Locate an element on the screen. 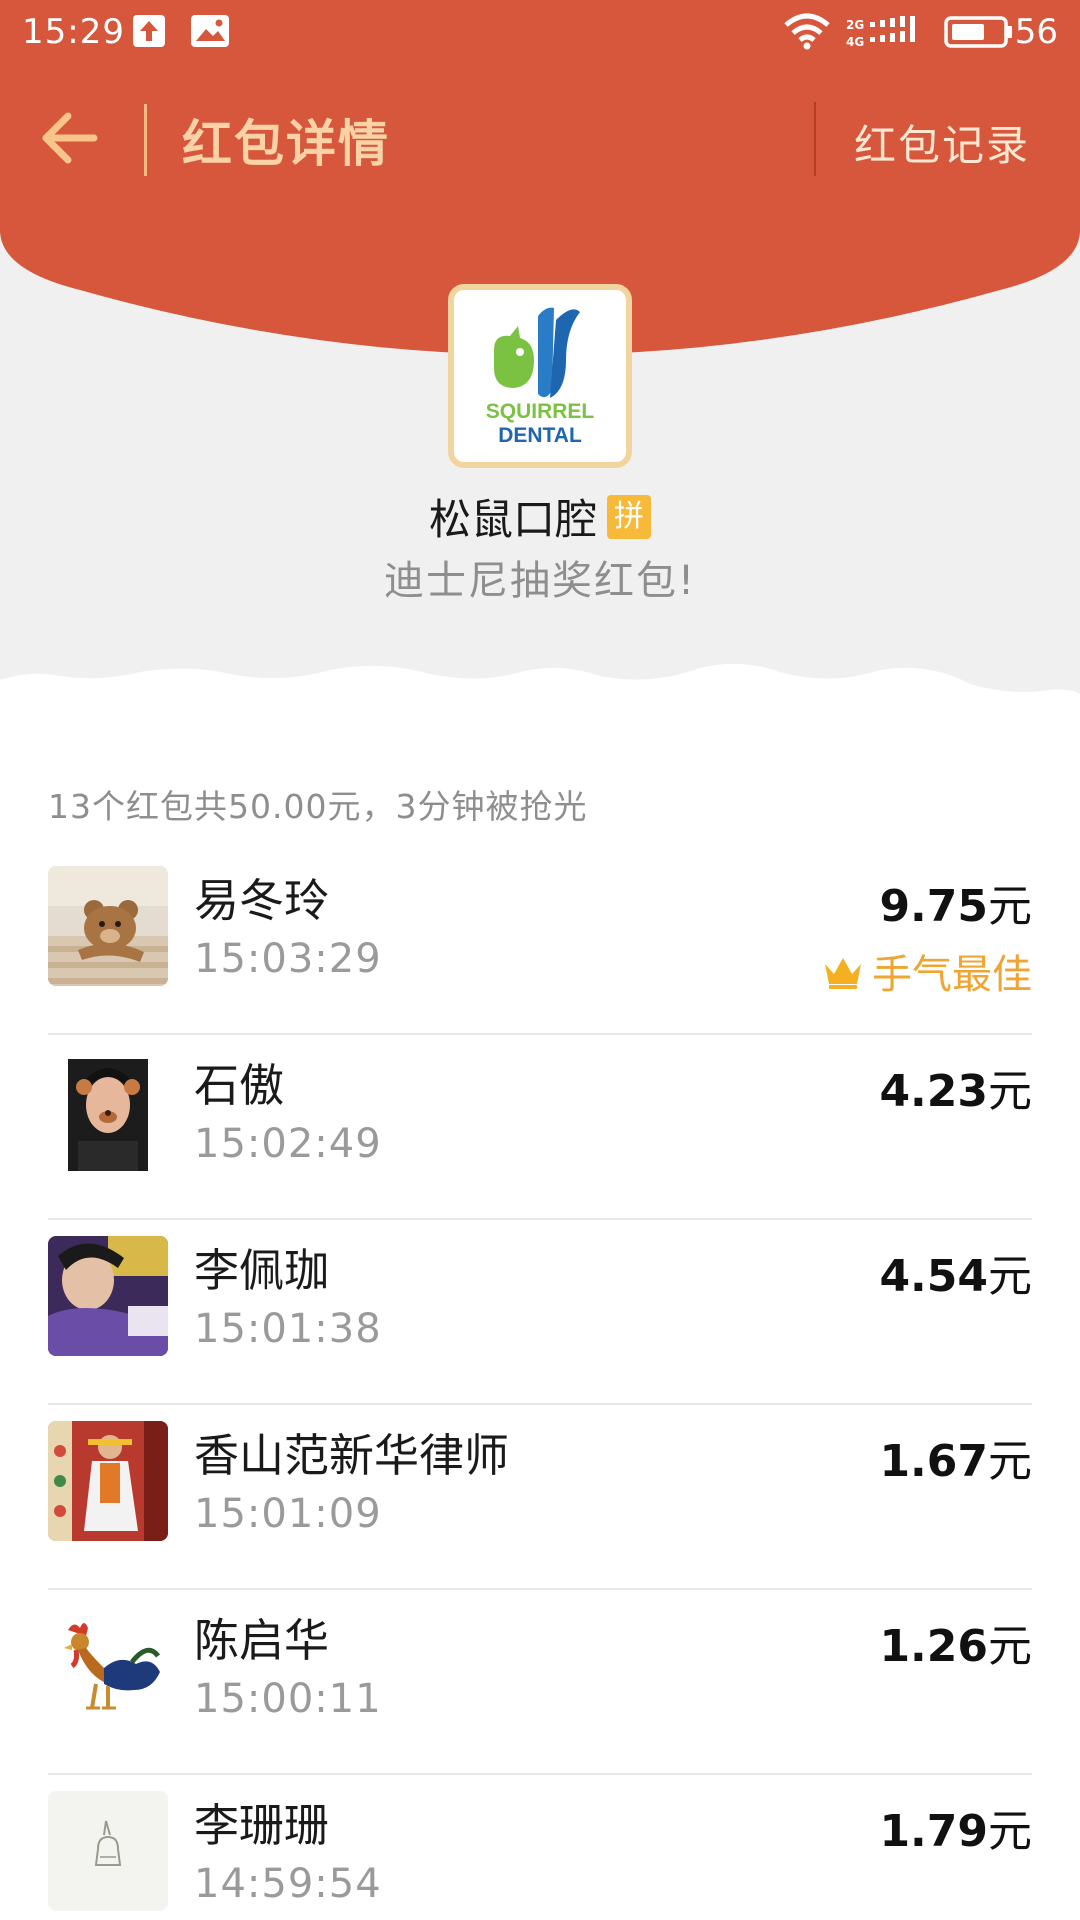 The width and height of the screenshot is (1080, 1920). list-item: 易冬玲 15:03:29 9.75元 手气最佳 is located at coordinates (540, 942).